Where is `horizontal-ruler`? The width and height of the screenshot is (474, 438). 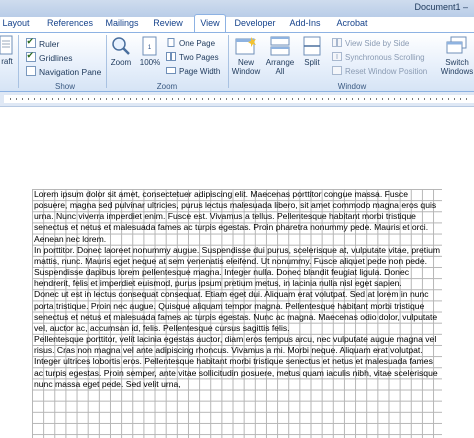 horizontal-ruler is located at coordinates (237, 99).